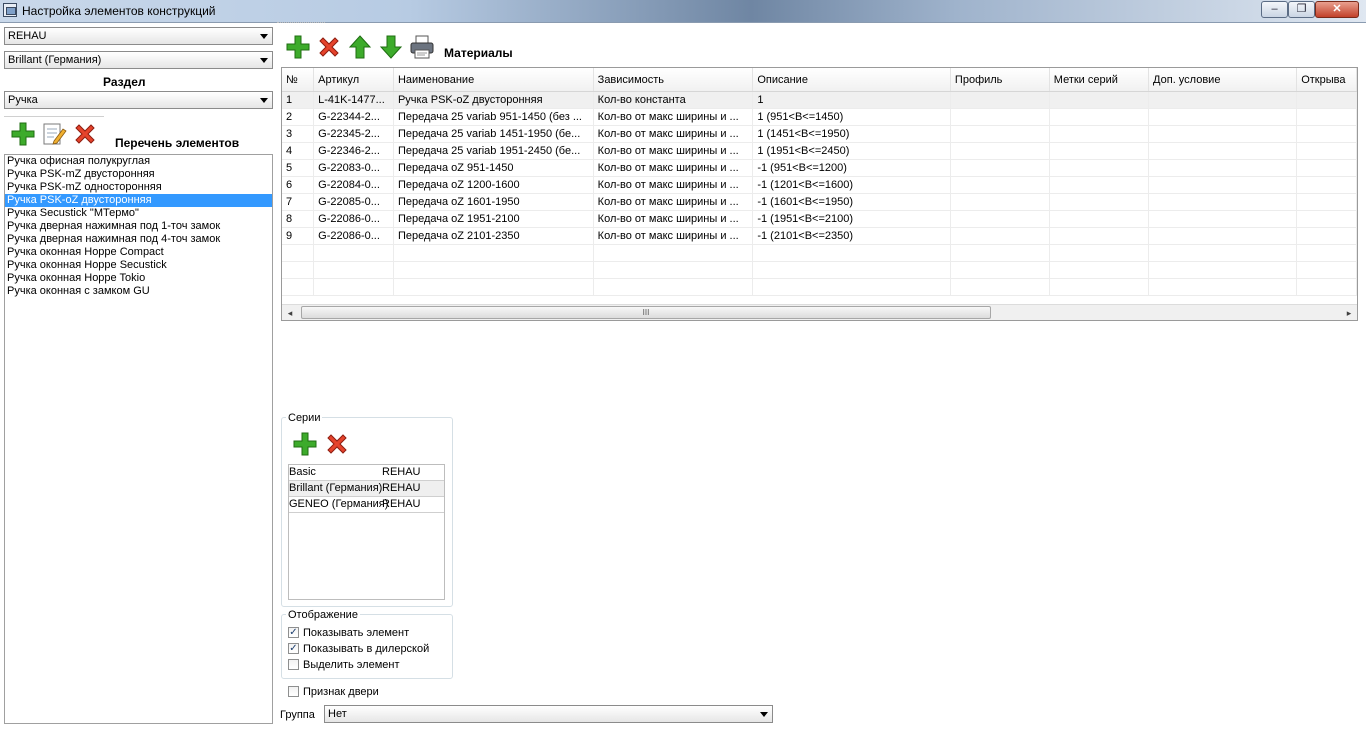  What do you see at coordinates (54, 134) in the screenshot?
I see `edit-element-button` at bounding box center [54, 134].